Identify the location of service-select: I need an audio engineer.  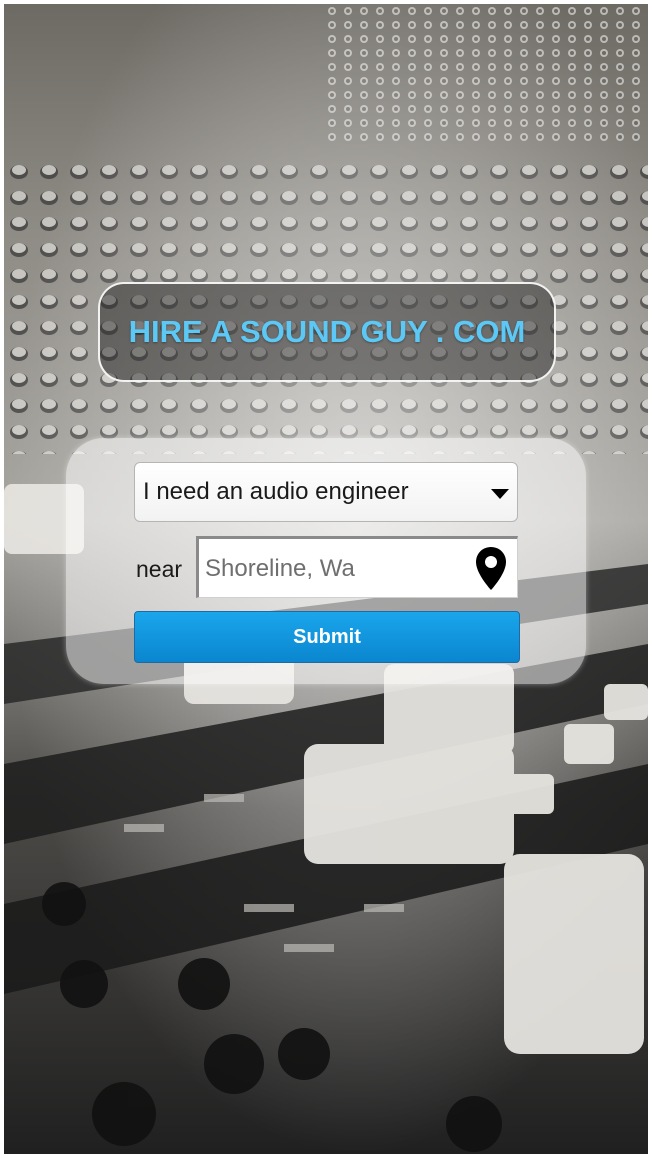
(326, 492).